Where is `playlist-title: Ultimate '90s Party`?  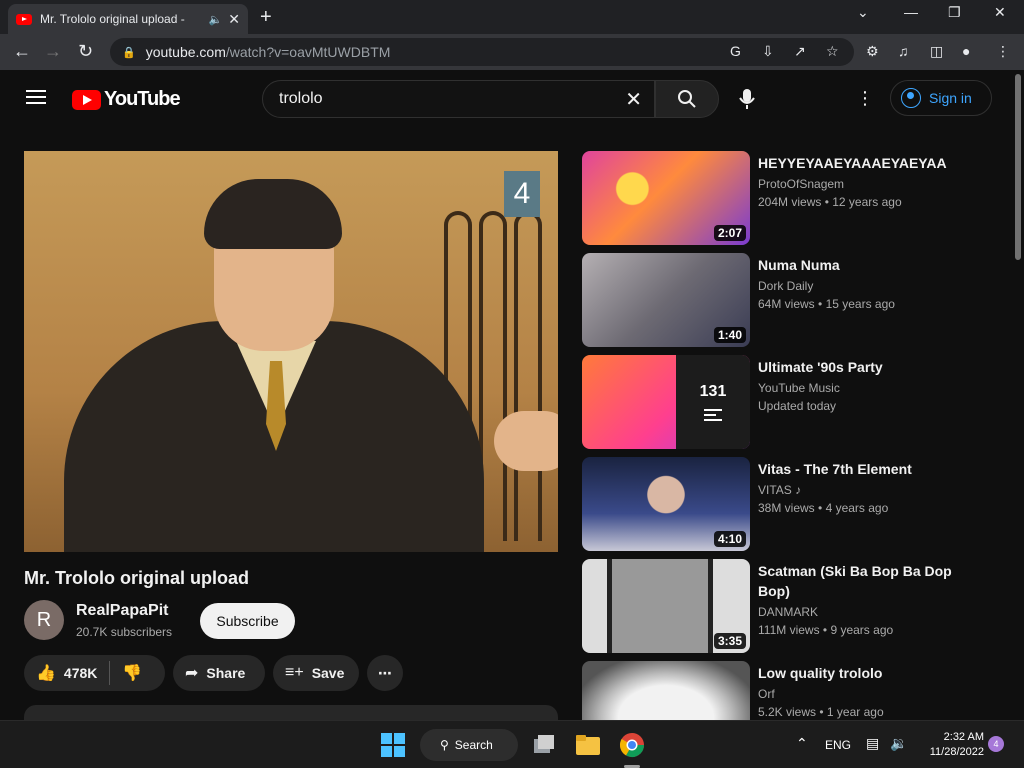 playlist-title: Ultimate '90s Party is located at coordinates (858, 367).